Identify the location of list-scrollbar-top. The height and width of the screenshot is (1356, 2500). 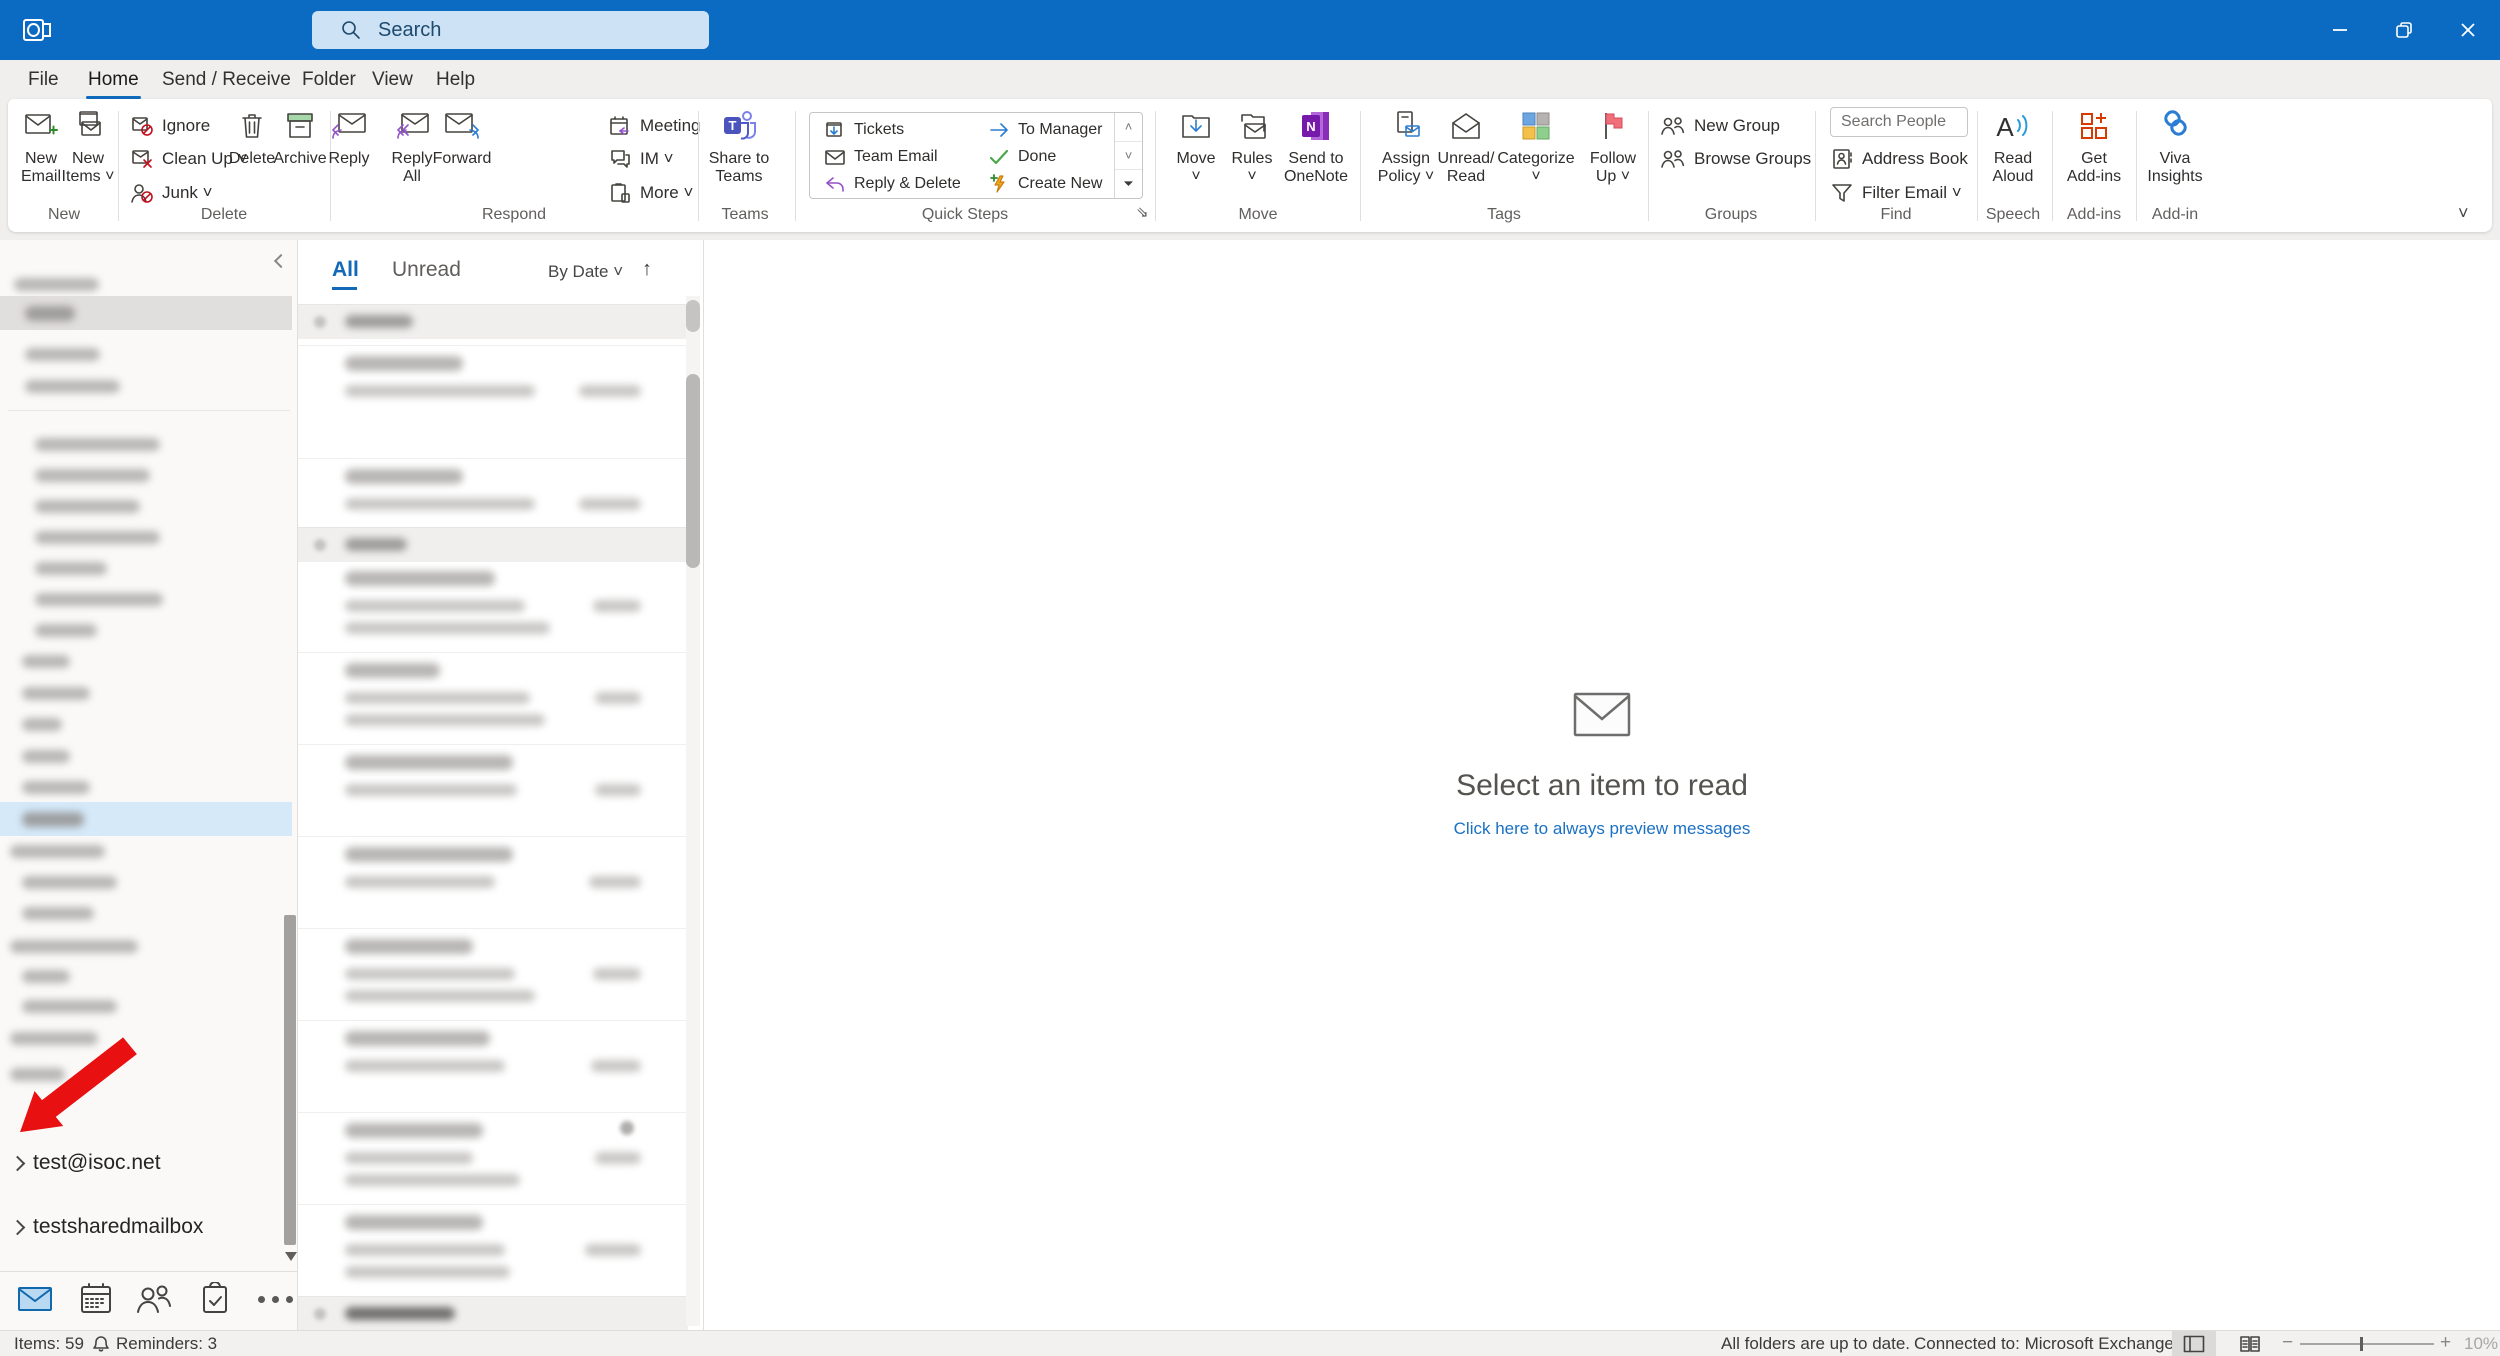
(693, 316).